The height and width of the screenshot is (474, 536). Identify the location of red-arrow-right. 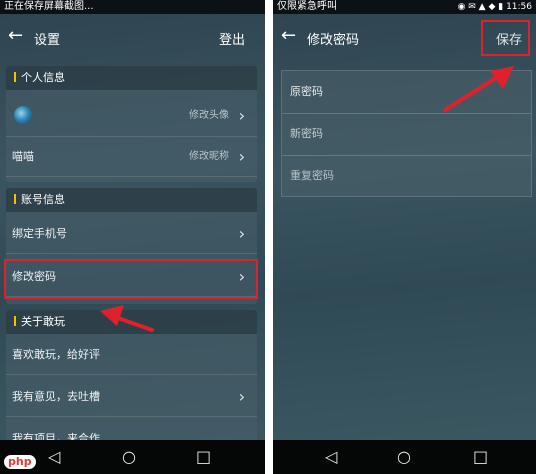
(478, 89).